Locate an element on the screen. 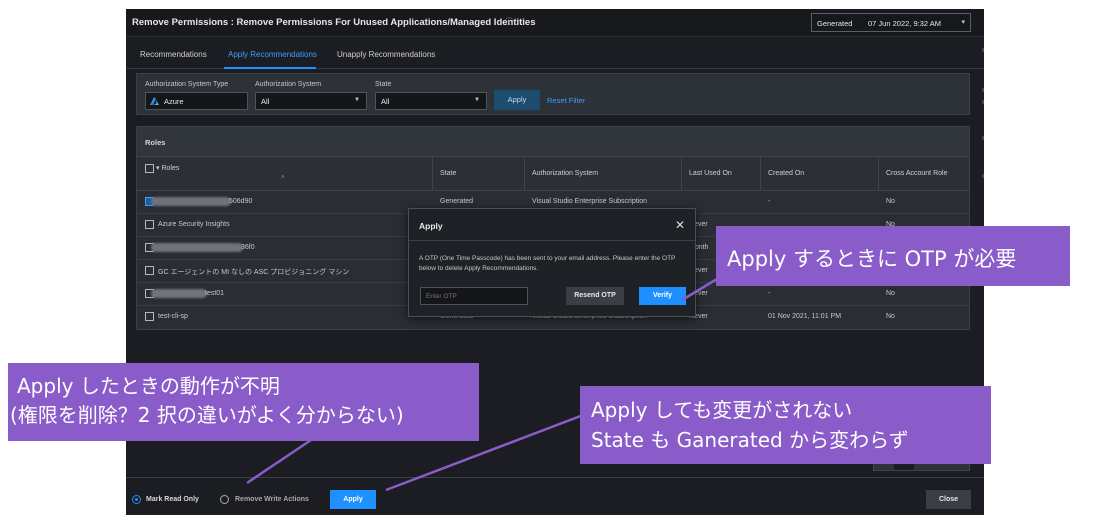  tab-unapply-recommendations: Unapply Recommendations is located at coordinates (386, 54).